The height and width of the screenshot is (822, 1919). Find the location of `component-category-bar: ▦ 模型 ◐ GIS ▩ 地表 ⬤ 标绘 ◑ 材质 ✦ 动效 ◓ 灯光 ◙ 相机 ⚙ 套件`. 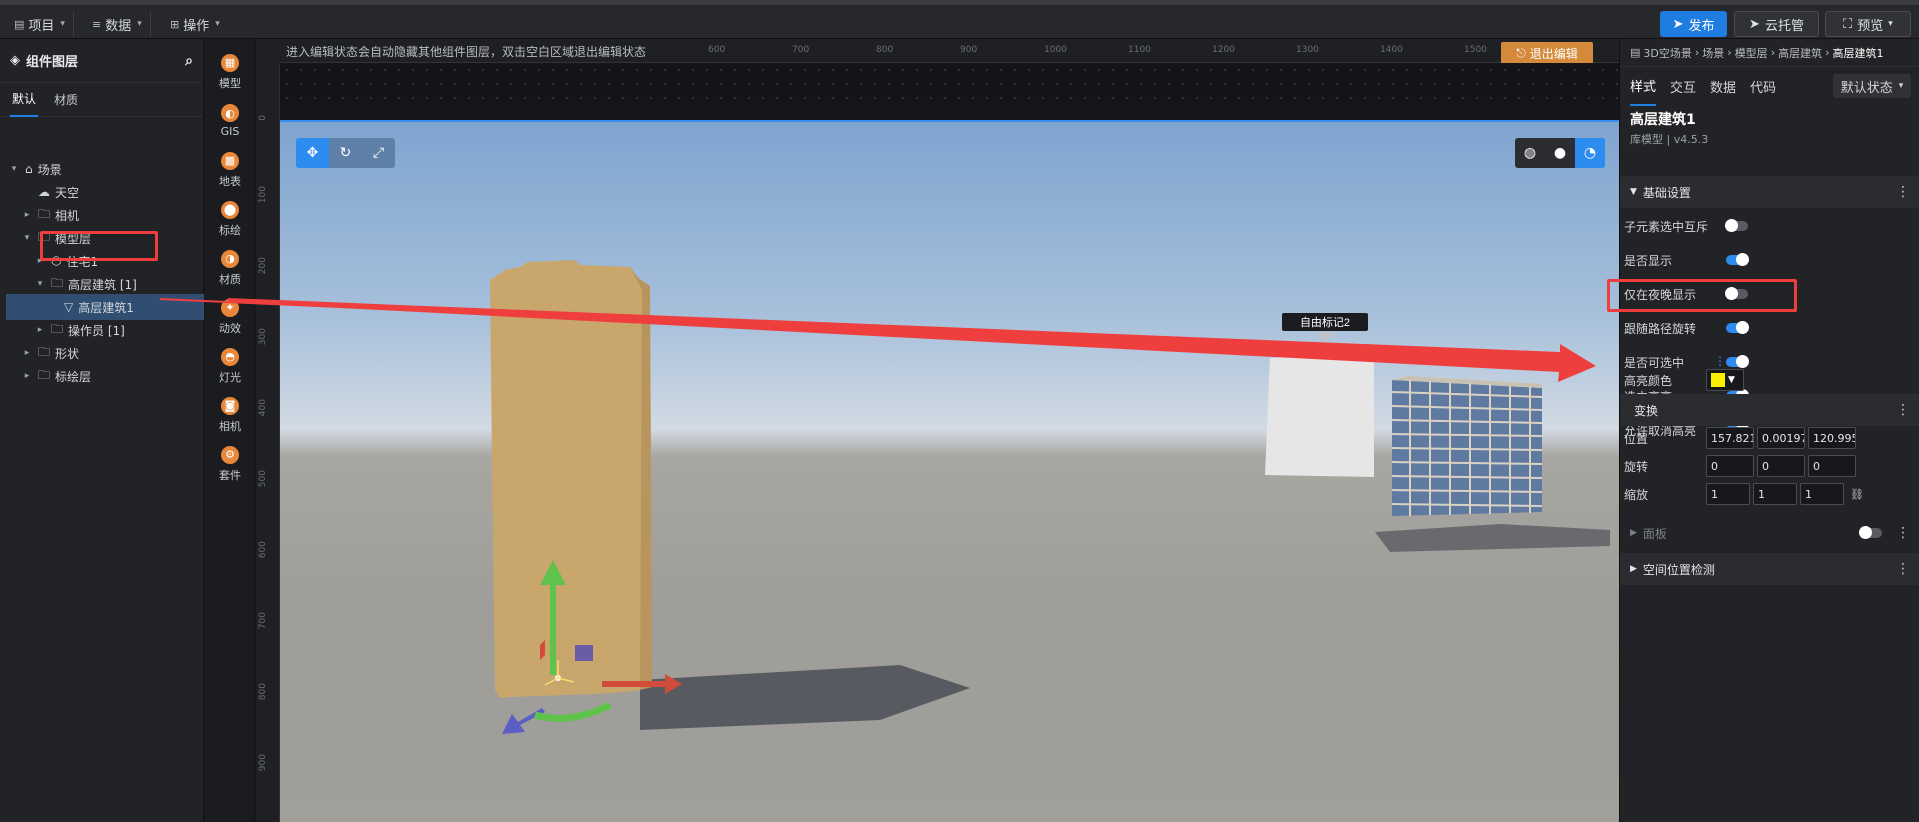

component-category-bar: ▦ 模型 ◐ GIS ▩ 地表 ⬤ 标绘 ◑ 材质 ✦ 动效 ◓ 灯光 ◙ 相机 ⚙ 套件 is located at coordinates (230, 430).